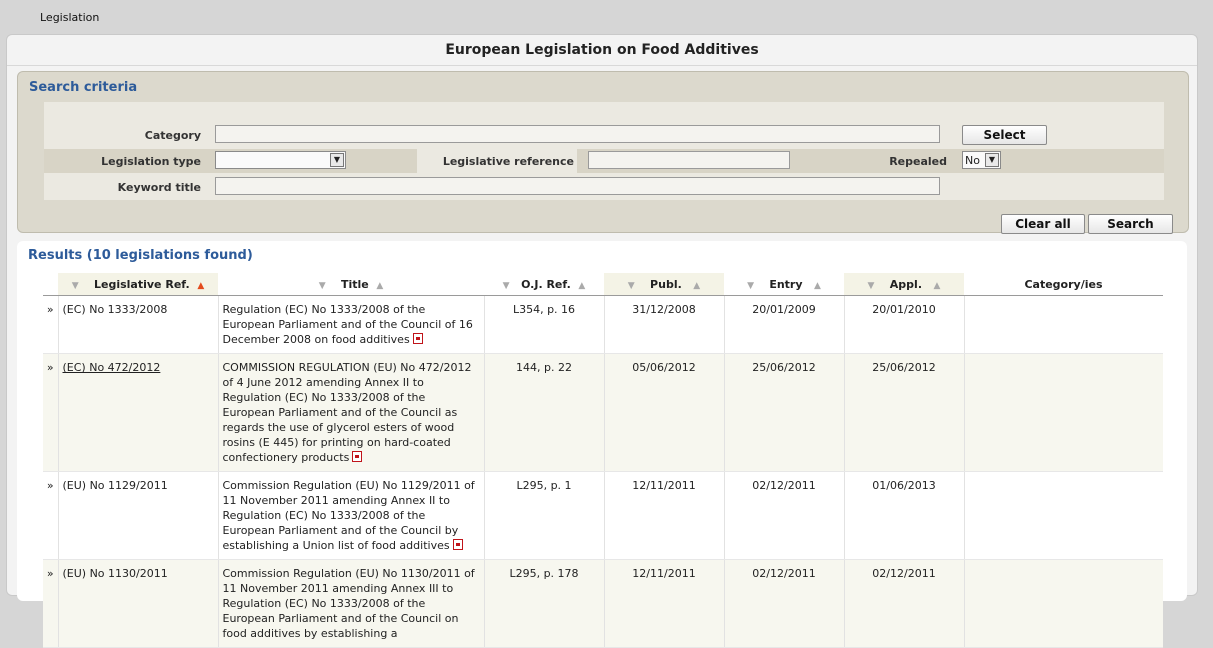  I want to click on legislation-type-cell: ▼, so click(313, 161).